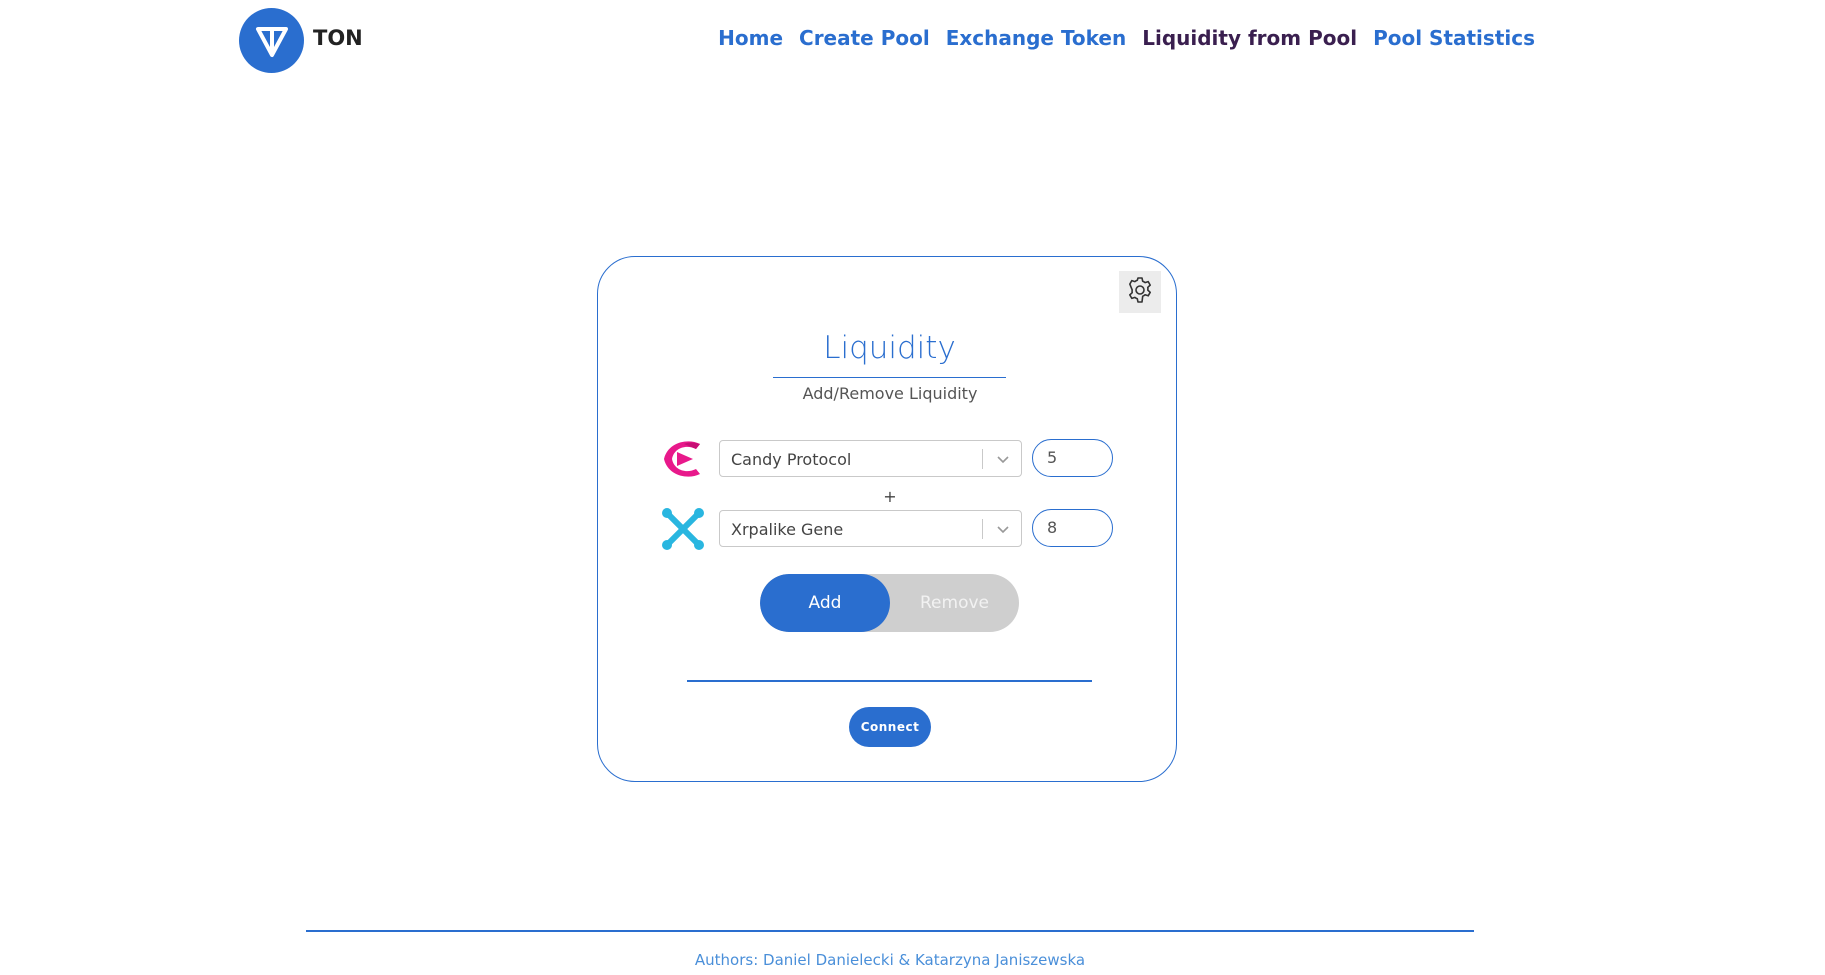 The width and height of the screenshot is (1825, 975). Describe the element at coordinates (1072, 528) in the screenshot. I see `token-b-amount-input: 8` at that location.